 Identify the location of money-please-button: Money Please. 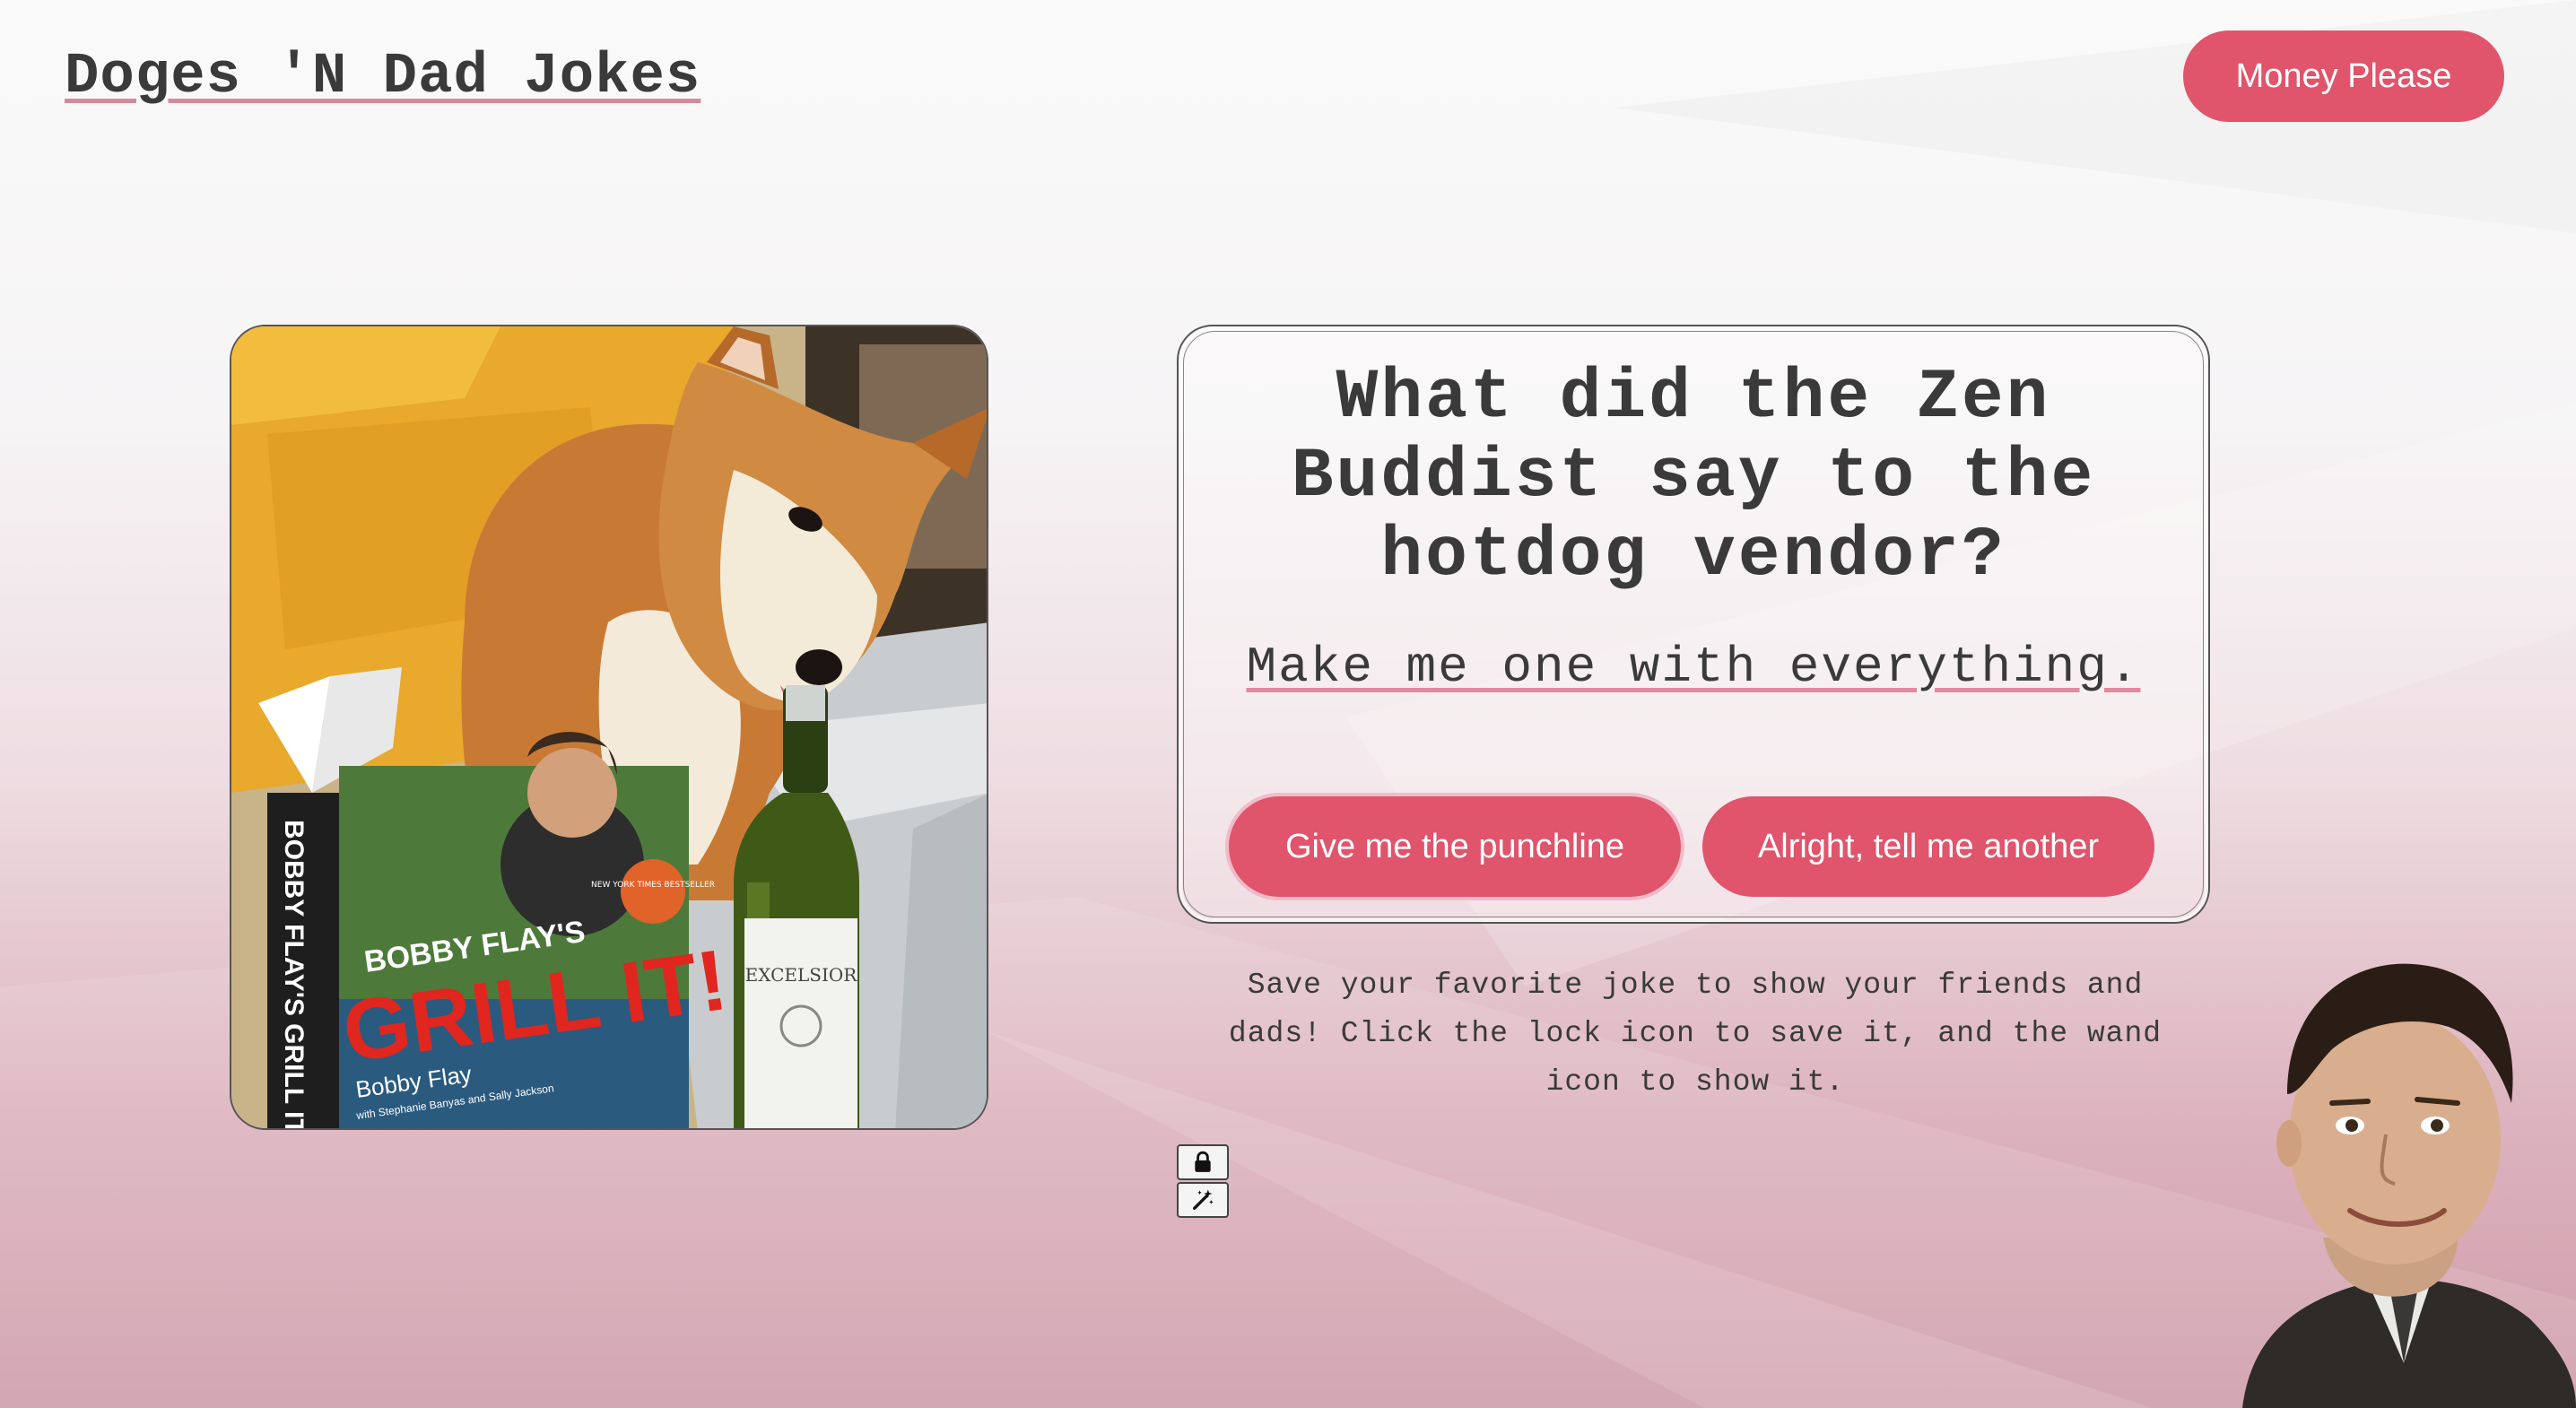
(2343, 76).